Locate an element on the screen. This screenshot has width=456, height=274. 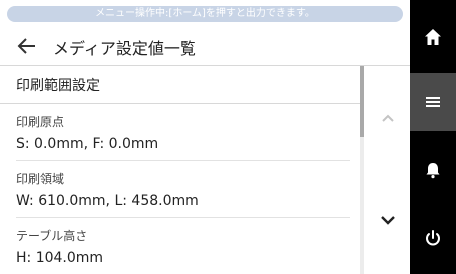
item-value: H: 104.0mm is located at coordinates (60, 258).